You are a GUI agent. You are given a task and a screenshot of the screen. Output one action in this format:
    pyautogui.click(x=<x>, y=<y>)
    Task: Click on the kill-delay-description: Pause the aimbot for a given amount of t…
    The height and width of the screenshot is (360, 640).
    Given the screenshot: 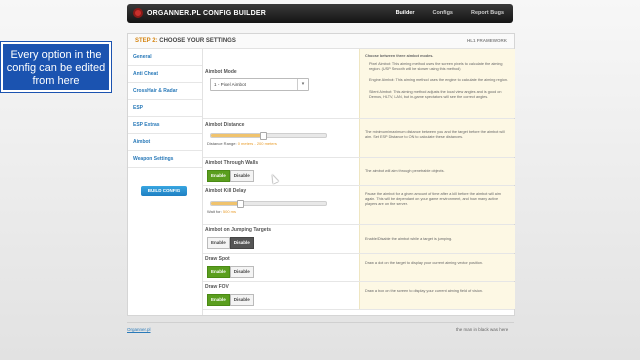 What is the action you would take?
    pyautogui.click(x=437, y=205)
    